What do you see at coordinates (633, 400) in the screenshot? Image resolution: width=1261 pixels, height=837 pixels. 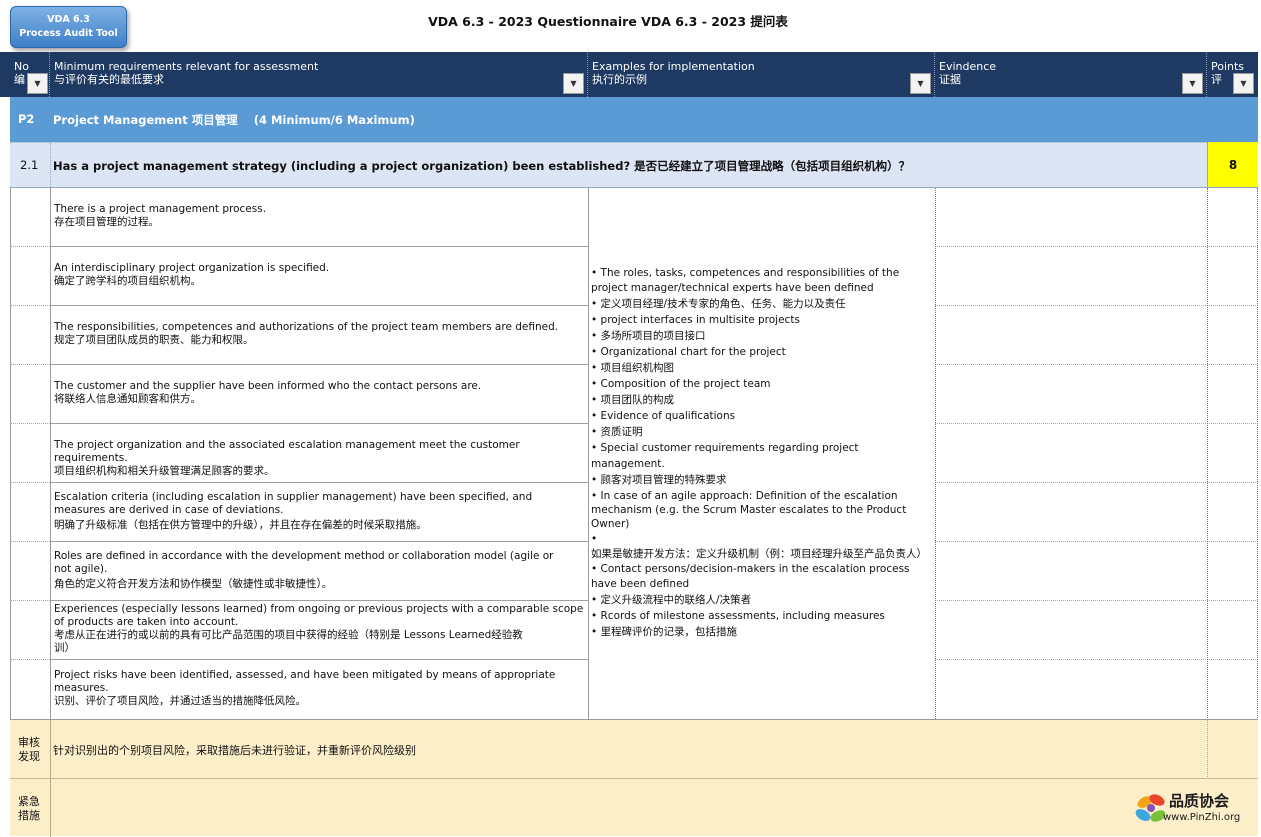 I see `example-line: • 项目团队的构成` at bounding box center [633, 400].